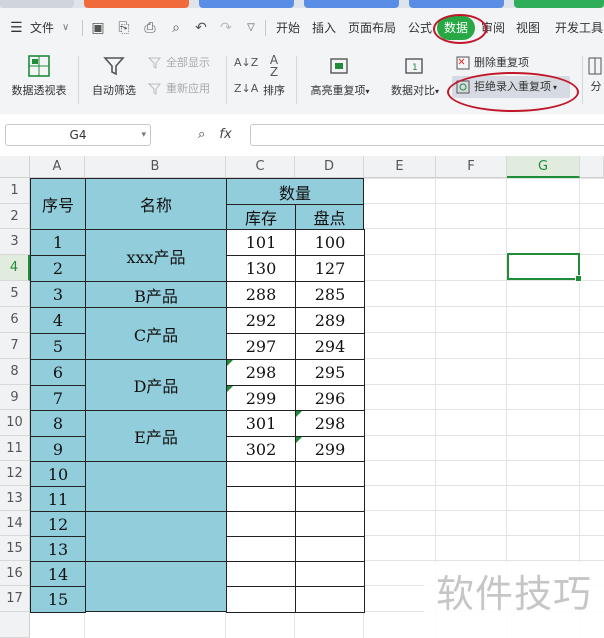  I want to click on header-seq-cell: 序号, so click(58, 204).